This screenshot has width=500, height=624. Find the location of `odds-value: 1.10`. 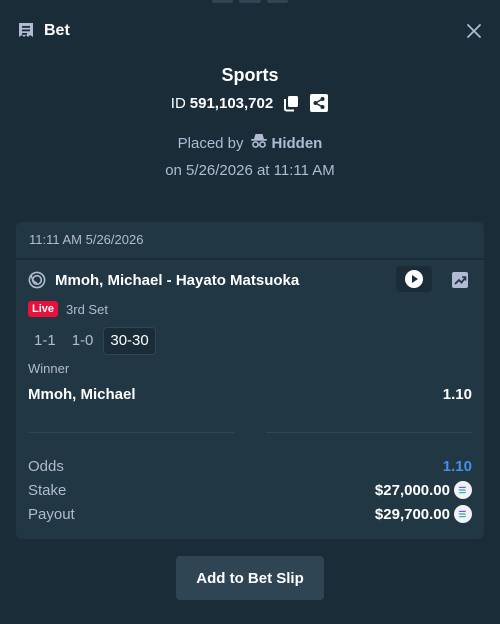

odds-value: 1.10 is located at coordinates (457, 466).